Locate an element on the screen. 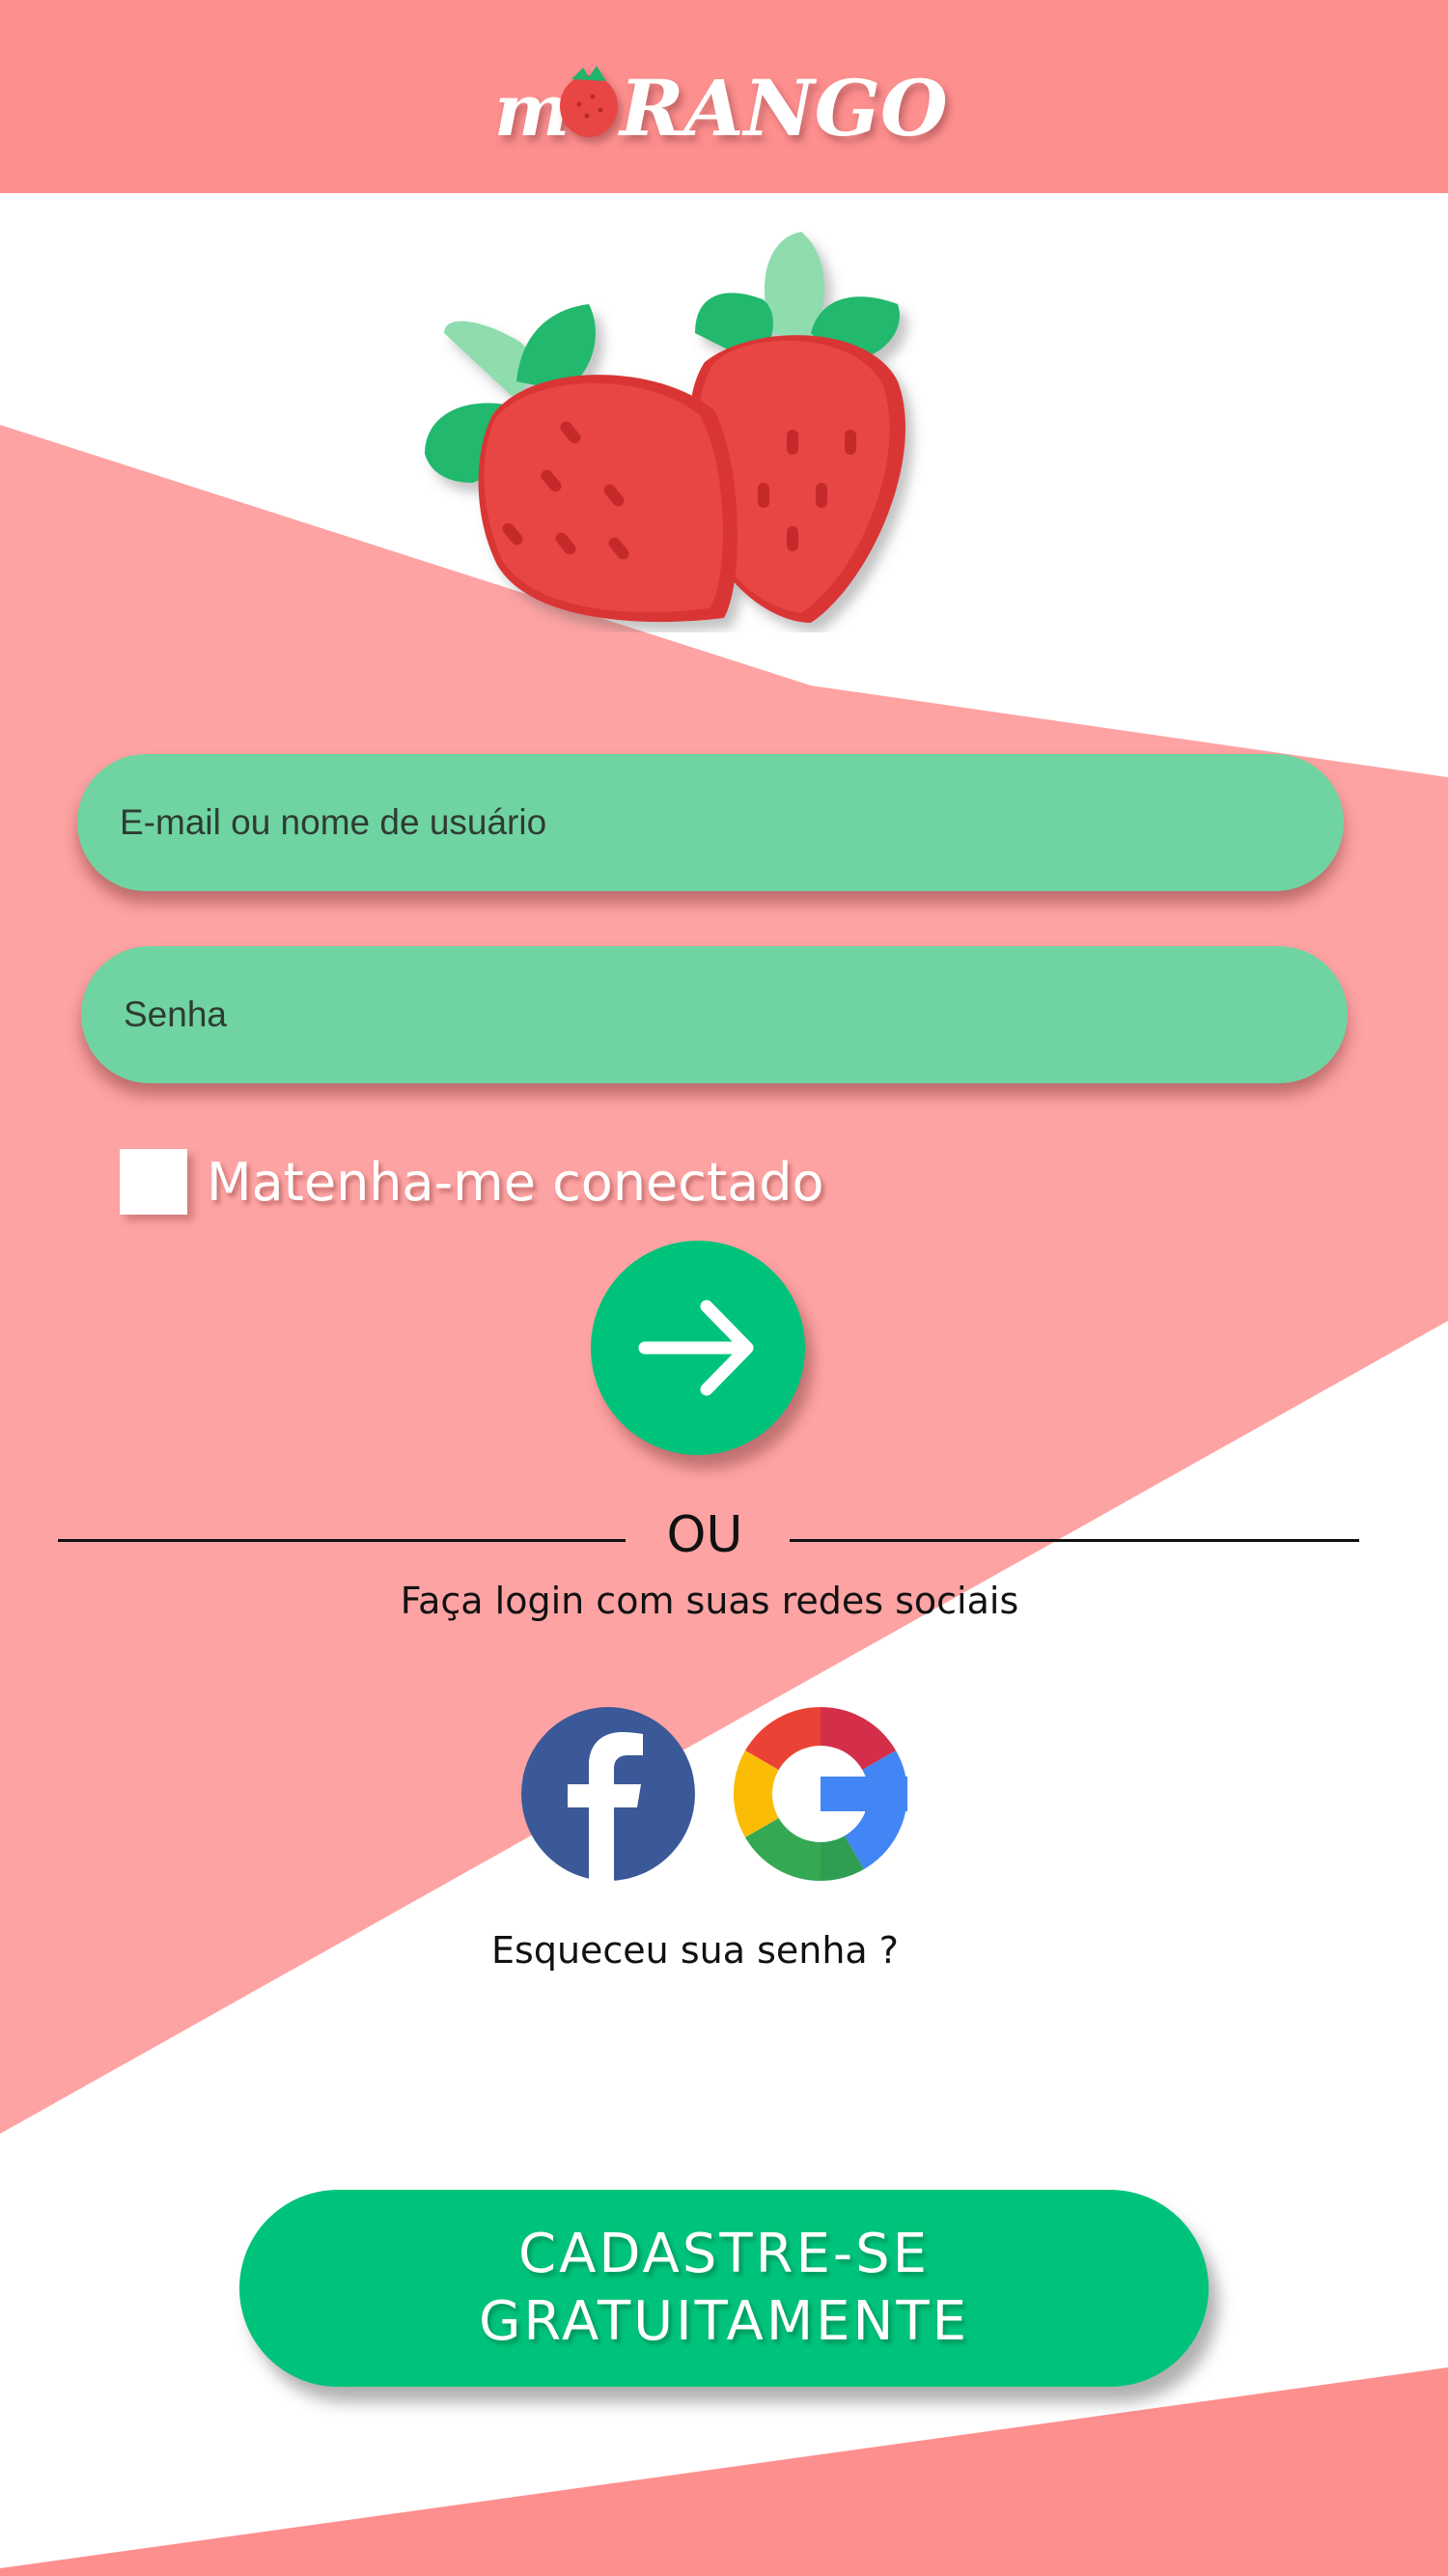  signup-line-1: CADASTRE-SE is located at coordinates (724, 2254).